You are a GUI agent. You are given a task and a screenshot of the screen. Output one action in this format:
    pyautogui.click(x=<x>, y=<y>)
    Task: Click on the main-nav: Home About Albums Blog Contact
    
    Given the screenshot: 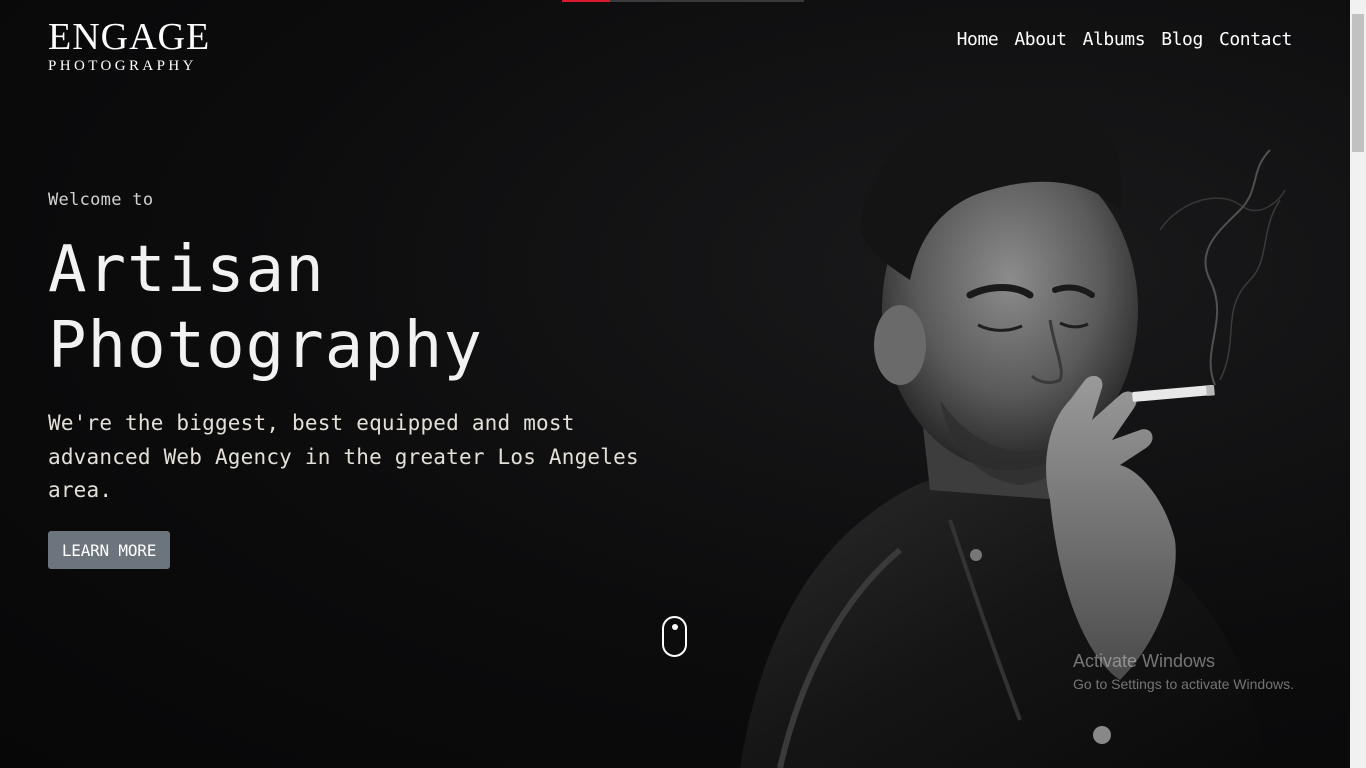 What is the action you would take?
    pyautogui.click(x=1125, y=39)
    